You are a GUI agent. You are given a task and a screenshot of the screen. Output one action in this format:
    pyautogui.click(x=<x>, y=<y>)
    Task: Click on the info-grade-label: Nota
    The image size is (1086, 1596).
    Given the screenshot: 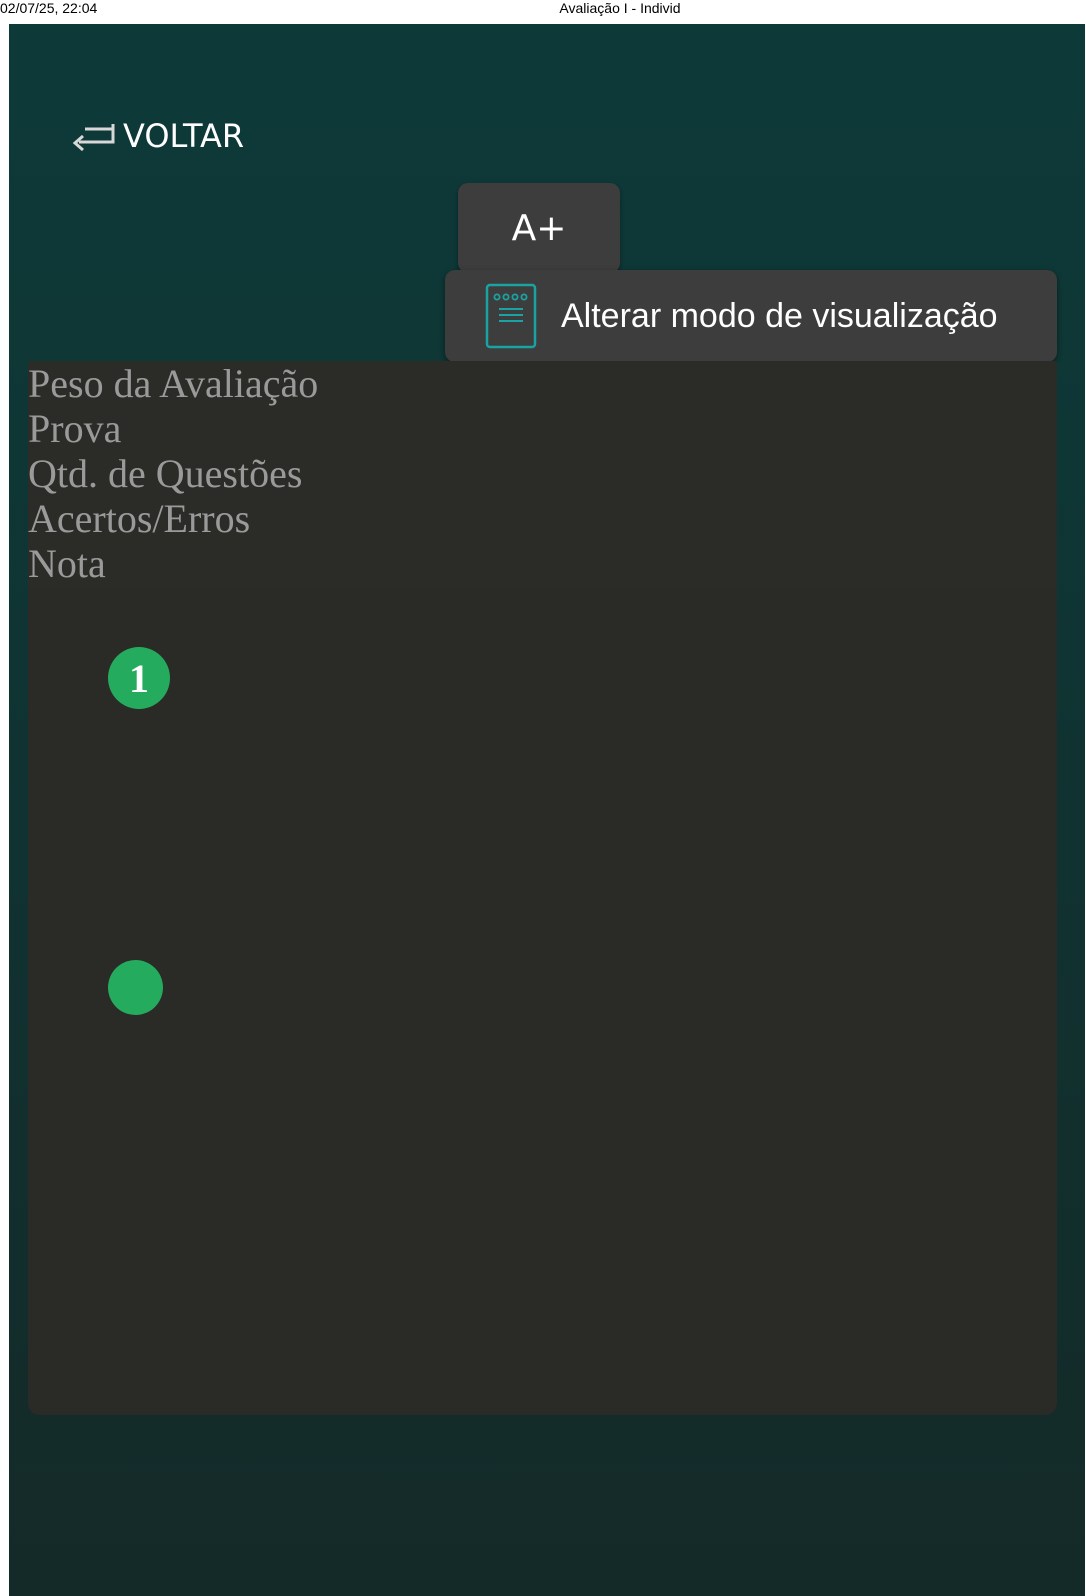 What is the action you would take?
    pyautogui.click(x=67, y=563)
    